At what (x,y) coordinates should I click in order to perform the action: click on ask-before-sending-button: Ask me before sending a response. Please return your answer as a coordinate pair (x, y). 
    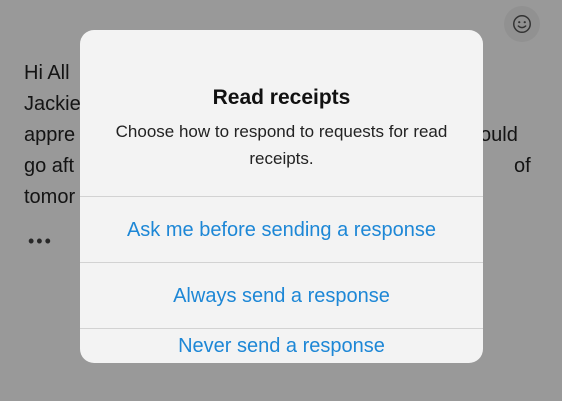
    Looking at the image, I should click on (281, 229).